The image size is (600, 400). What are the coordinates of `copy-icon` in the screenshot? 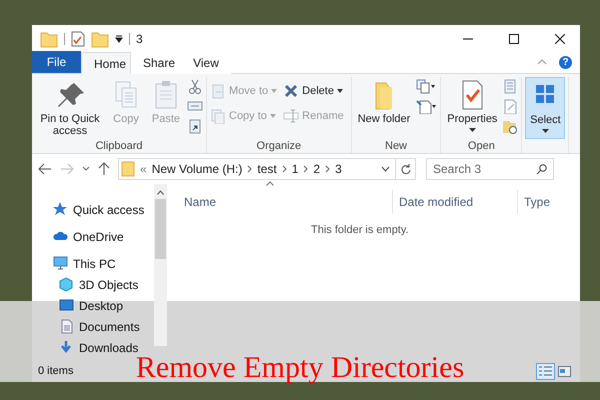 It's located at (218, 116).